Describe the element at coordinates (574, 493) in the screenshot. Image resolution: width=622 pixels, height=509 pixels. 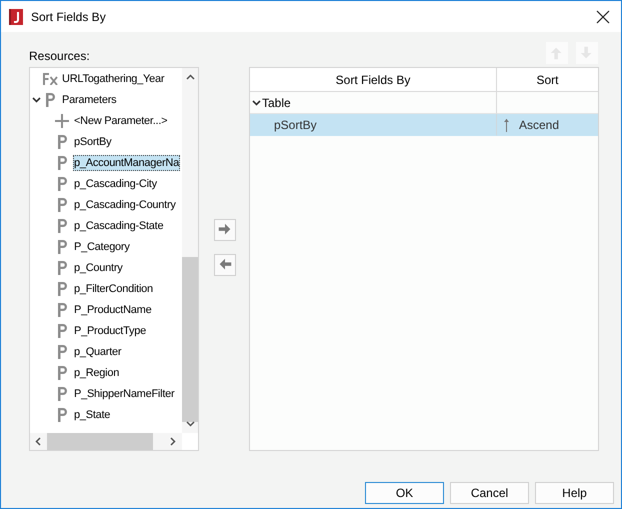
I see `dialog-button: Help` at that location.